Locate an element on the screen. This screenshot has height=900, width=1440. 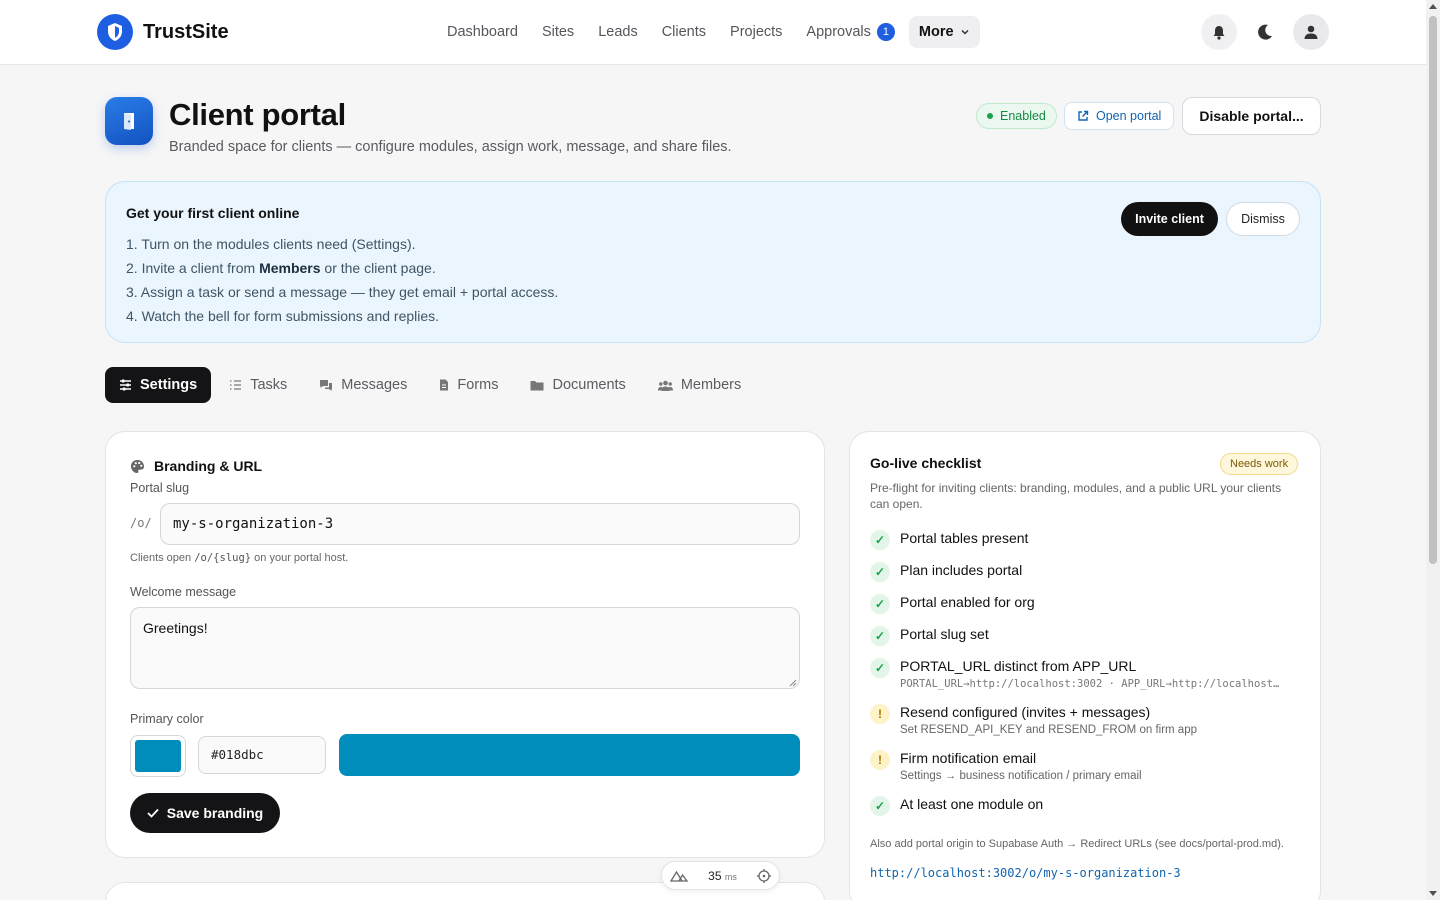
portal-status-label: Enabled is located at coordinates (1023, 116).